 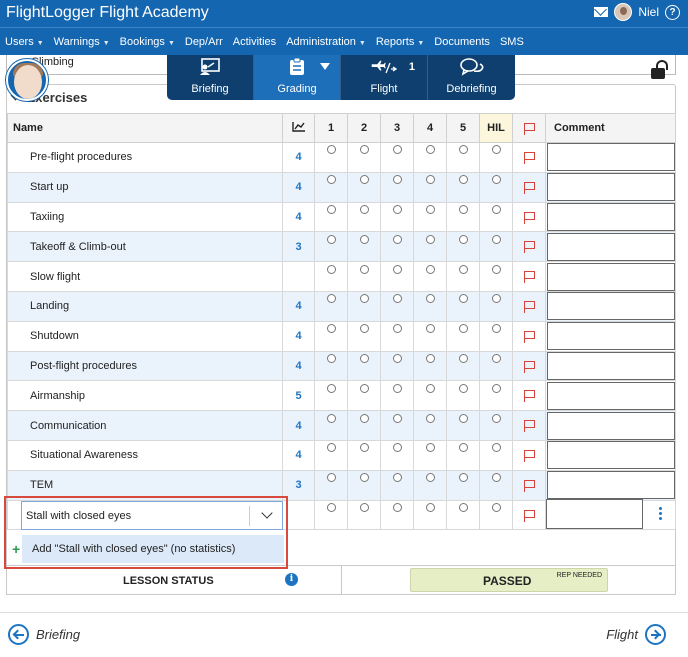 I want to click on exercise-stat, so click(x=298, y=276).